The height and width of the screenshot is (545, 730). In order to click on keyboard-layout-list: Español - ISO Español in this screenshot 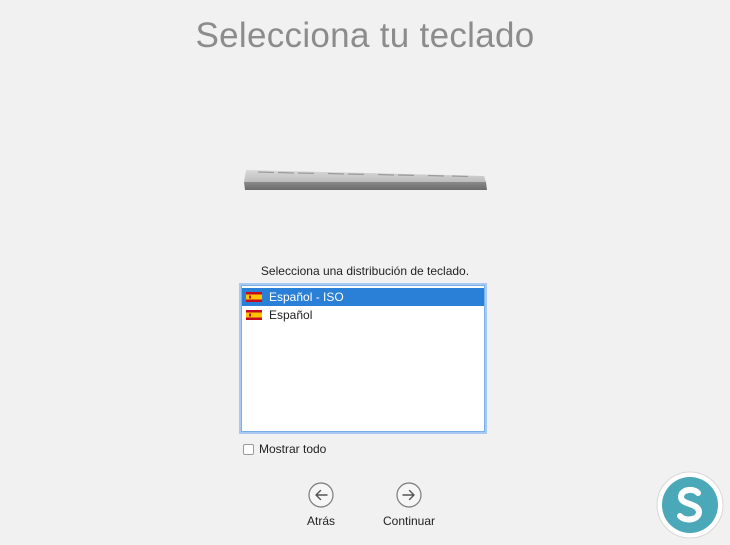, I will do `click(363, 358)`.